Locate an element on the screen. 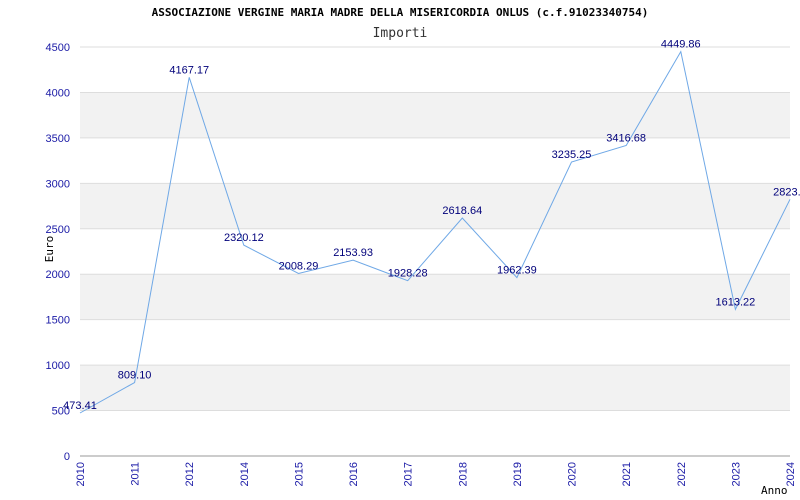  x-tick-label: 2021 is located at coordinates (627, 474).